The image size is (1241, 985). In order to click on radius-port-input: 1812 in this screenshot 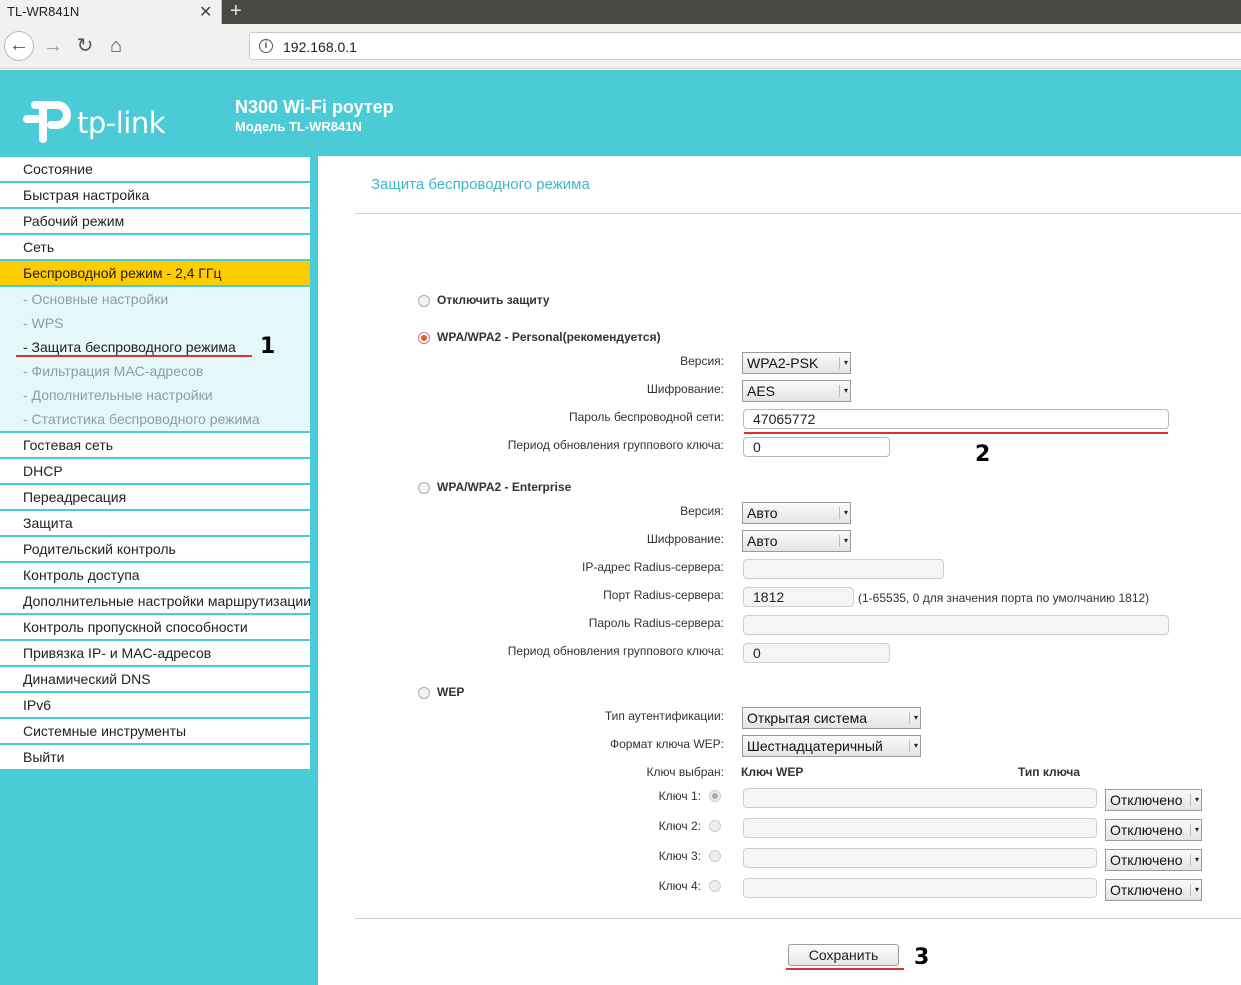, I will do `click(798, 597)`.